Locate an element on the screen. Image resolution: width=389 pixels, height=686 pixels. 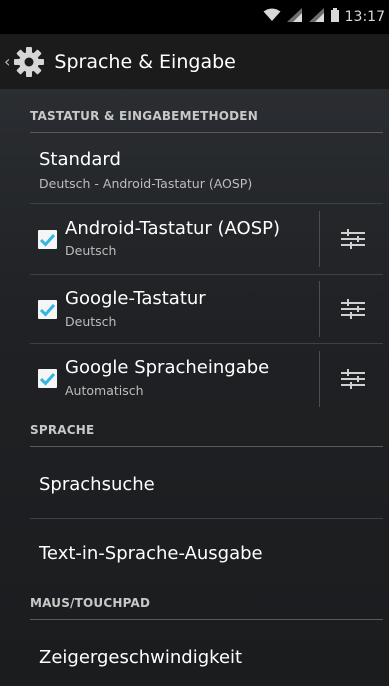
input-method-title: Google Spracheingabe is located at coordinates (167, 367).